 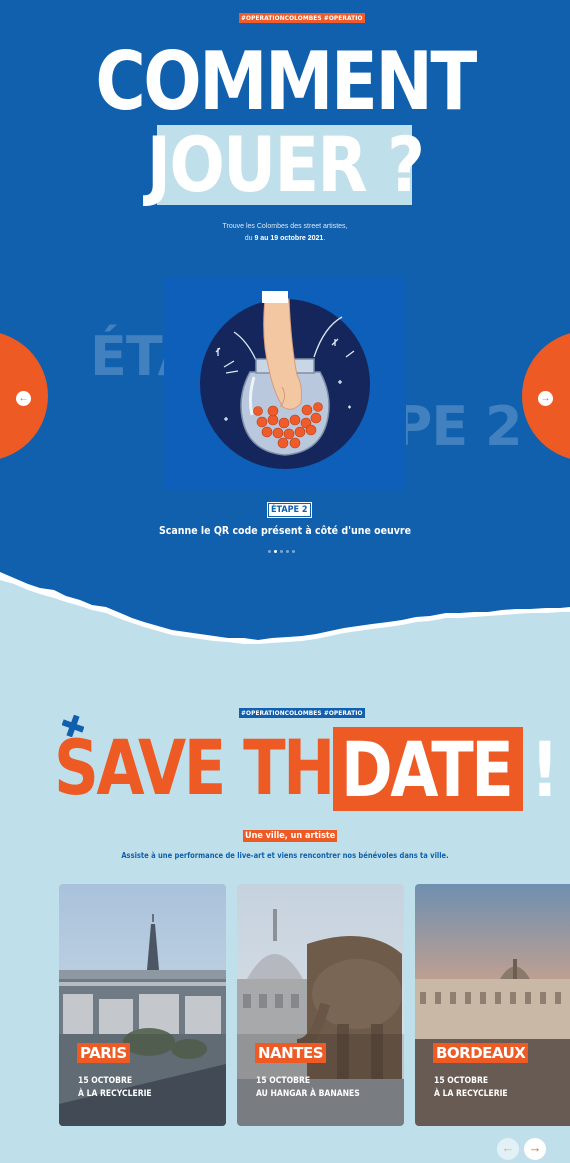 I want to click on event-city: BORDEAUX, so click(x=481, y=1053).